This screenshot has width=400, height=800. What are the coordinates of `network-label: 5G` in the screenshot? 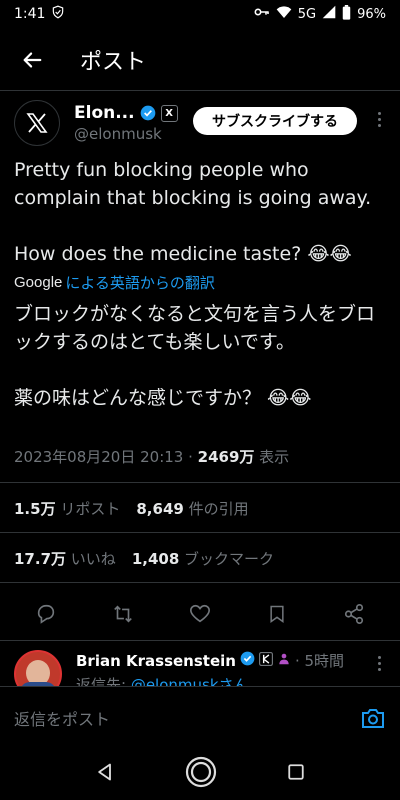 It's located at (307, 14).